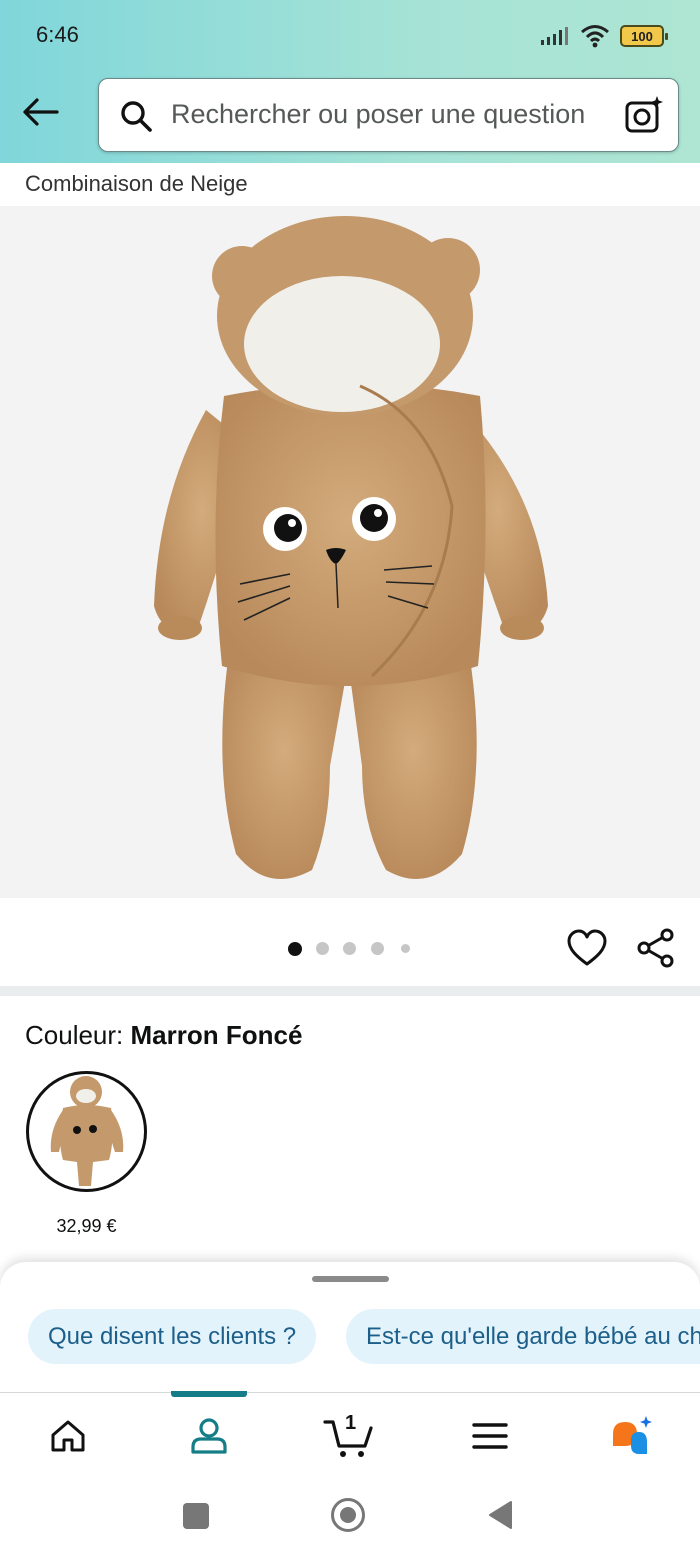 Image resolution: width=700 pixels, height=1555 pixels. I want to click on bottom-nav: 1, so click(350, 1435).